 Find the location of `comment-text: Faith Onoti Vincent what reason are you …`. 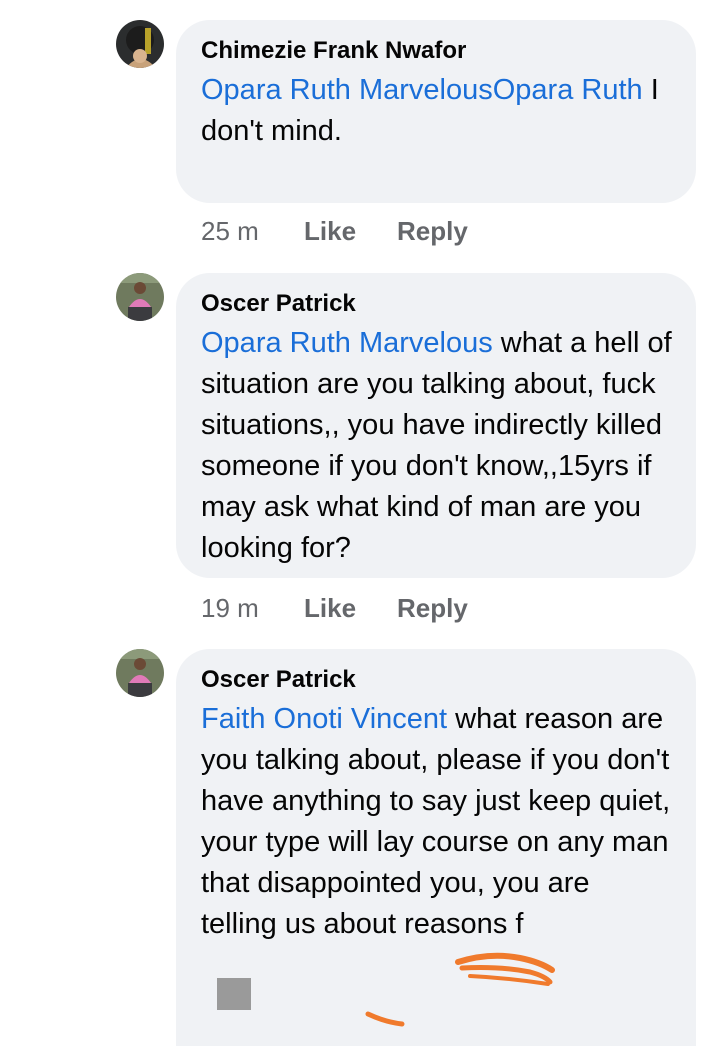

comment-text: Faith Onoti Vincent what reason are you … is located at coordinates (436, 821).